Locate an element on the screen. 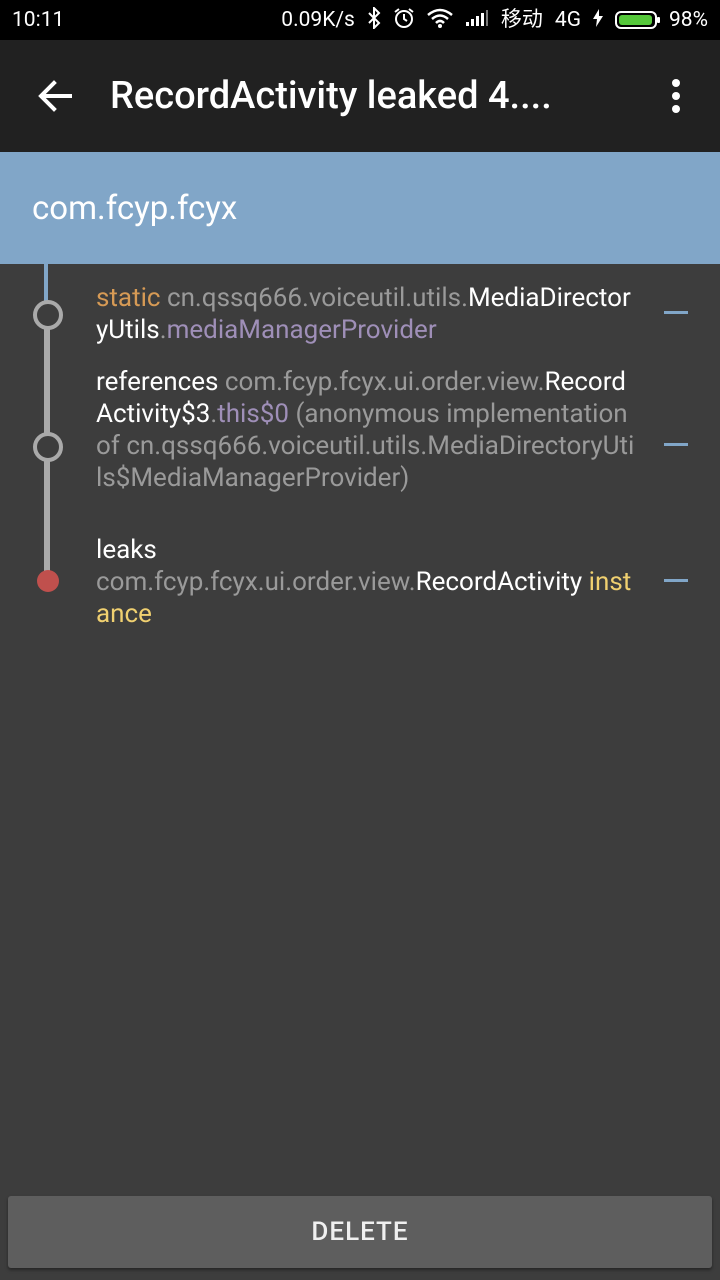  static-keyword: static is located at coordinates (128, 298).